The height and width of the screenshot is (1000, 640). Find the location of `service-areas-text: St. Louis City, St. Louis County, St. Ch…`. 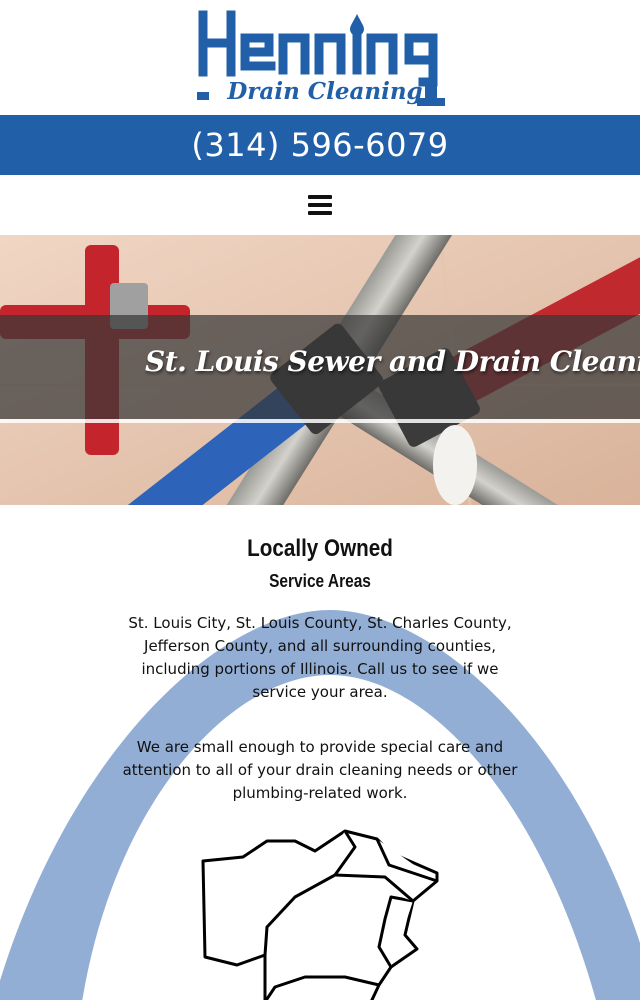

service-areas-text: St. Louis City, St. Louis County, St. Ch… is located at coordinates (320, 657).